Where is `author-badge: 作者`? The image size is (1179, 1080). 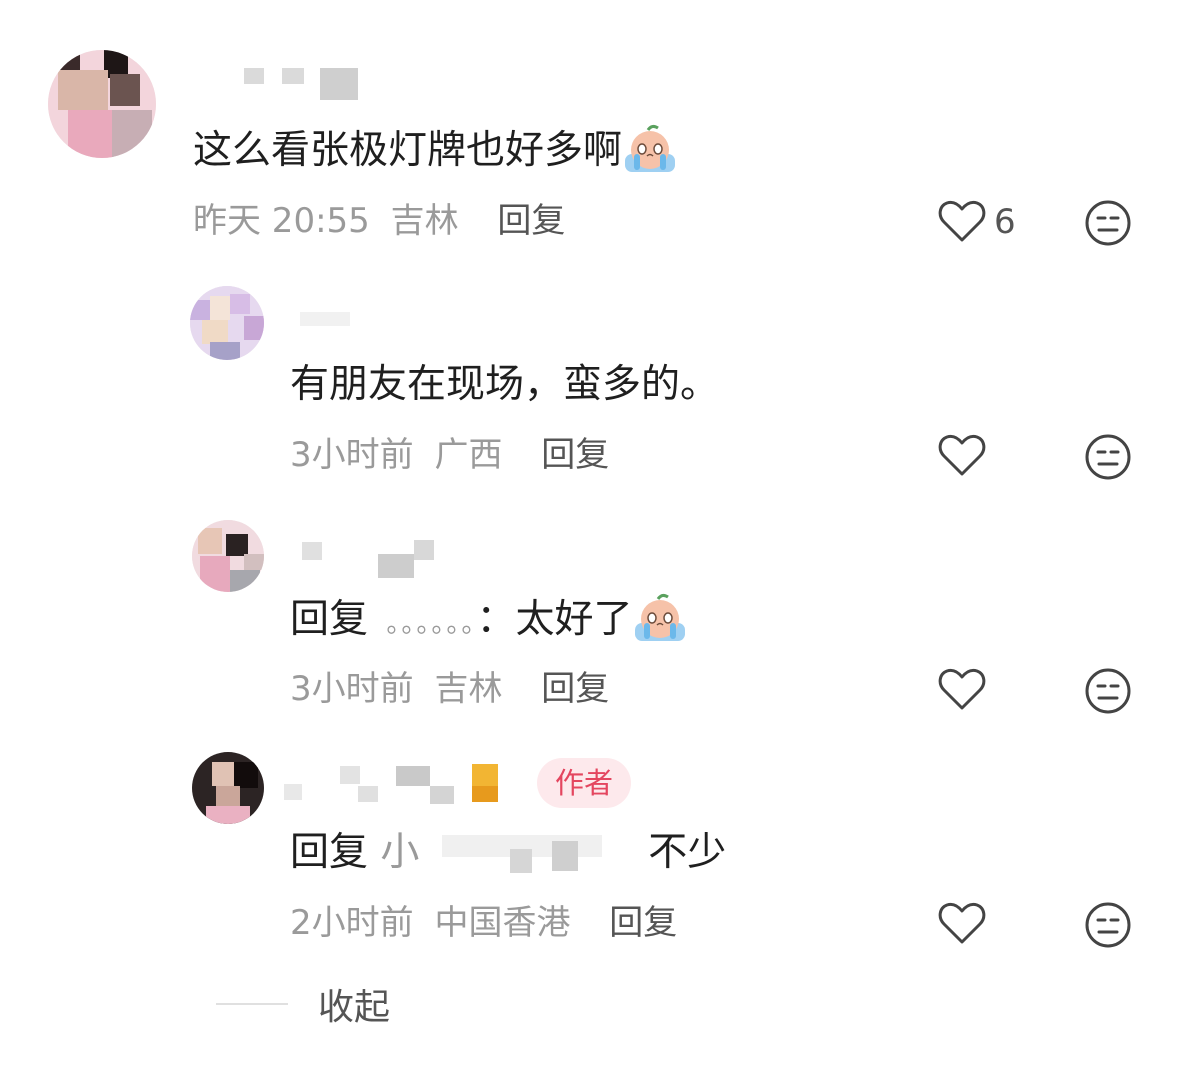
author-badge: 作者 is located at coordinates (584, 783).